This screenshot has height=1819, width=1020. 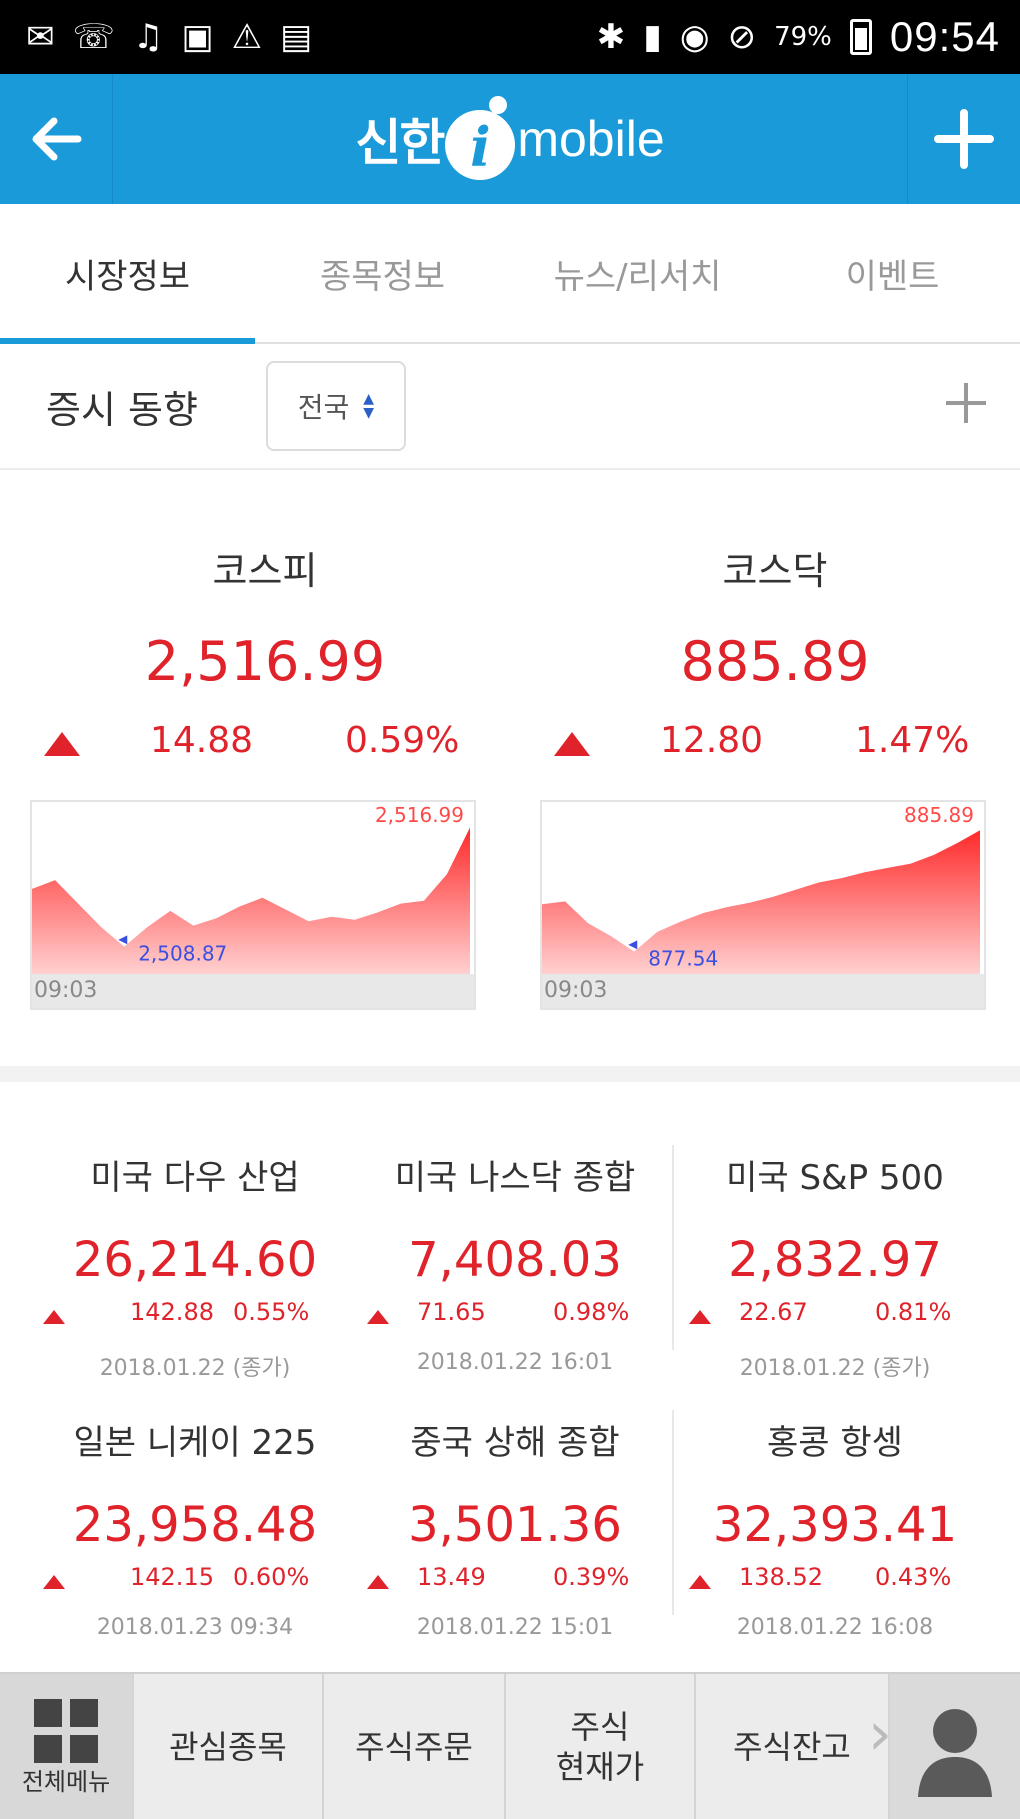 I want to click on phone-icon: ☏, so click(x=94, y=37).